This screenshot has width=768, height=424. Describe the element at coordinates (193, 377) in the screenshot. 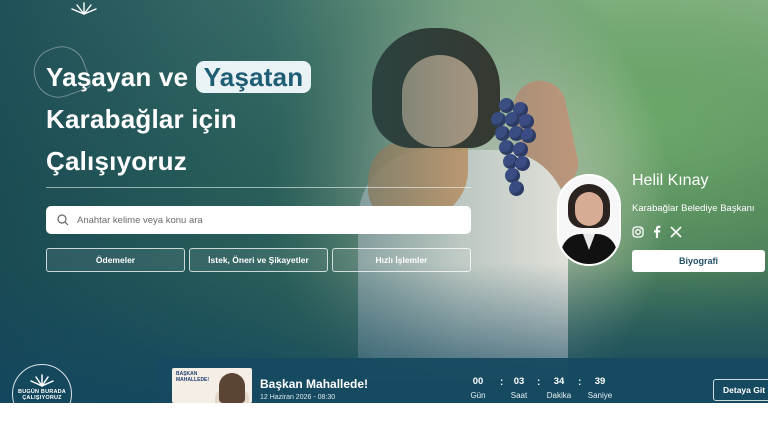

I see `event-thumbnail-text: BAŞKAN MAHALLEDE!` at that location.